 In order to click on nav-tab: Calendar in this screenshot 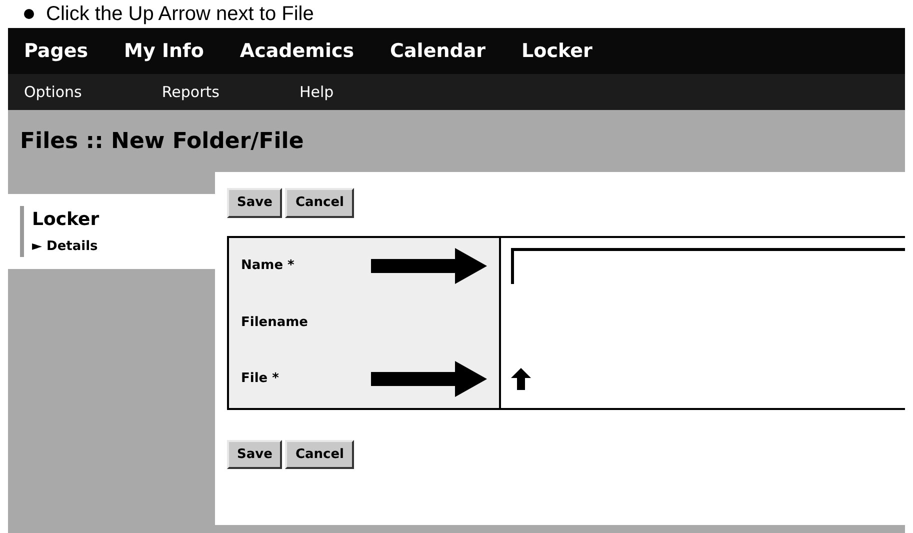, I will do `click(438, 51)`.